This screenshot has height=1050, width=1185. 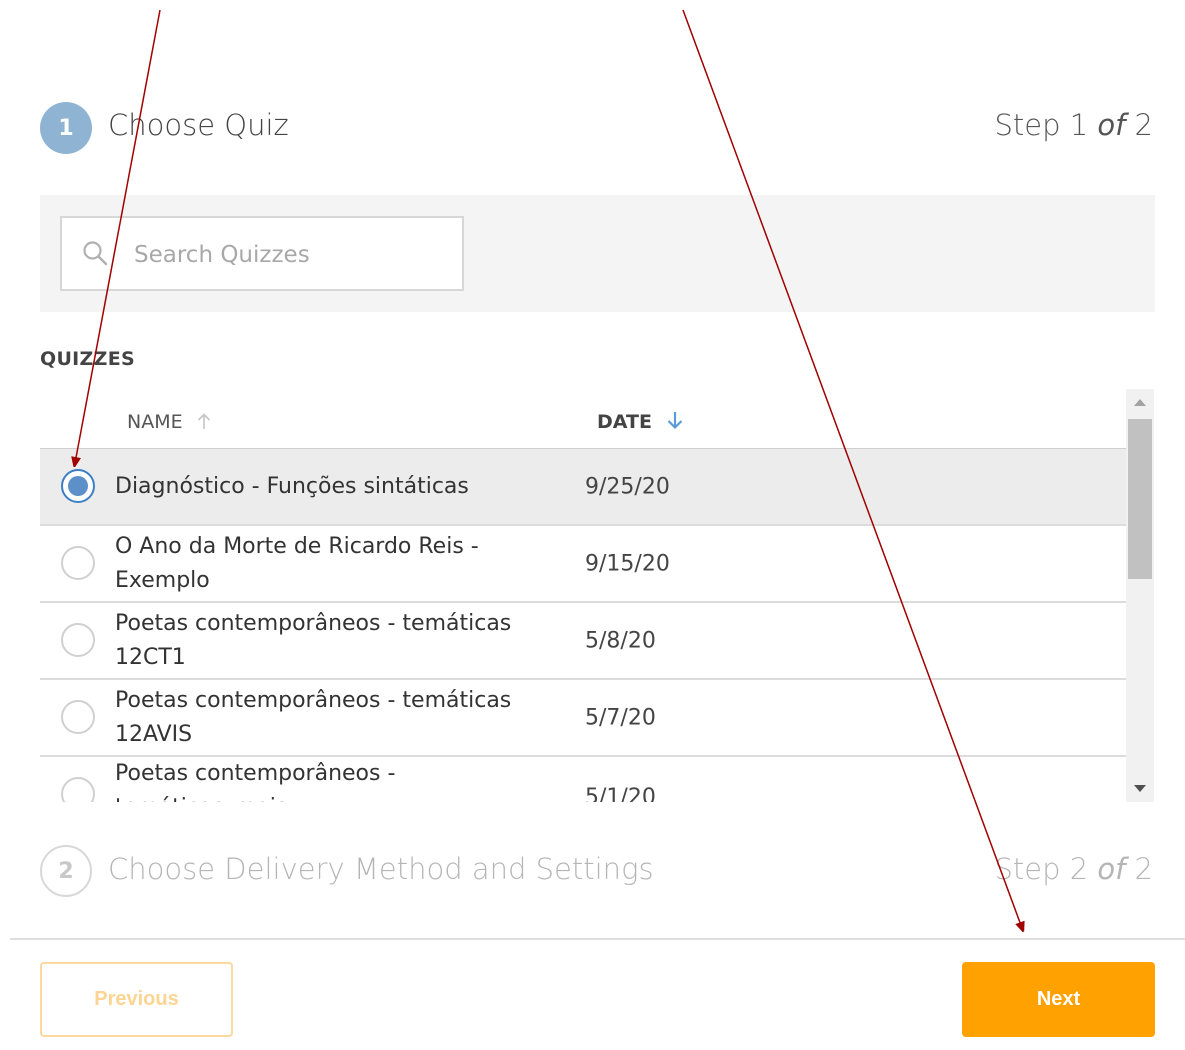 I want to click on column-header-date: DATE, so click(x=640, y=422).